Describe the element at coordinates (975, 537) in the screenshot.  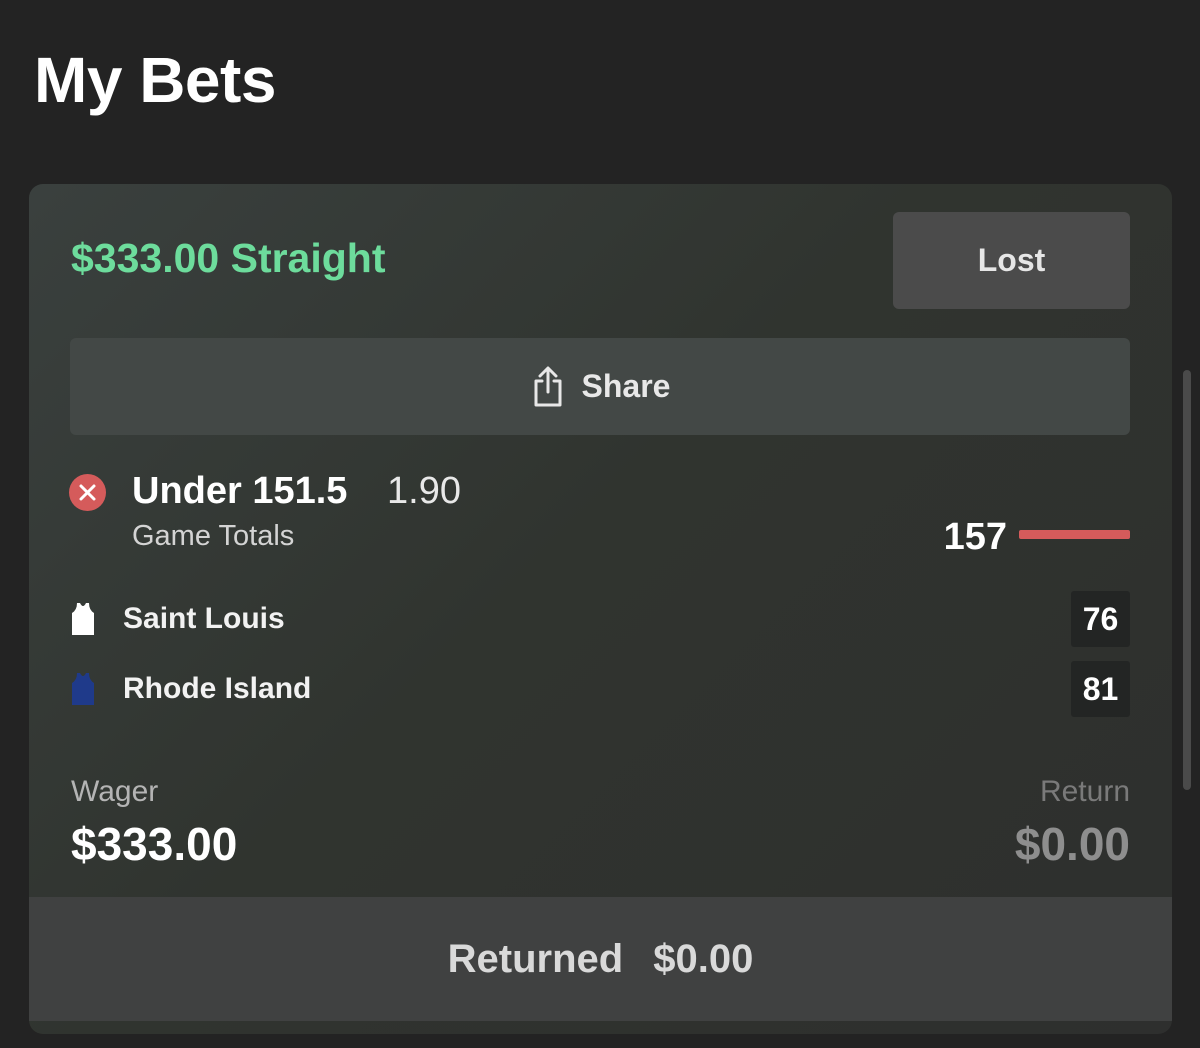
I see `total-score: 157` at that location.